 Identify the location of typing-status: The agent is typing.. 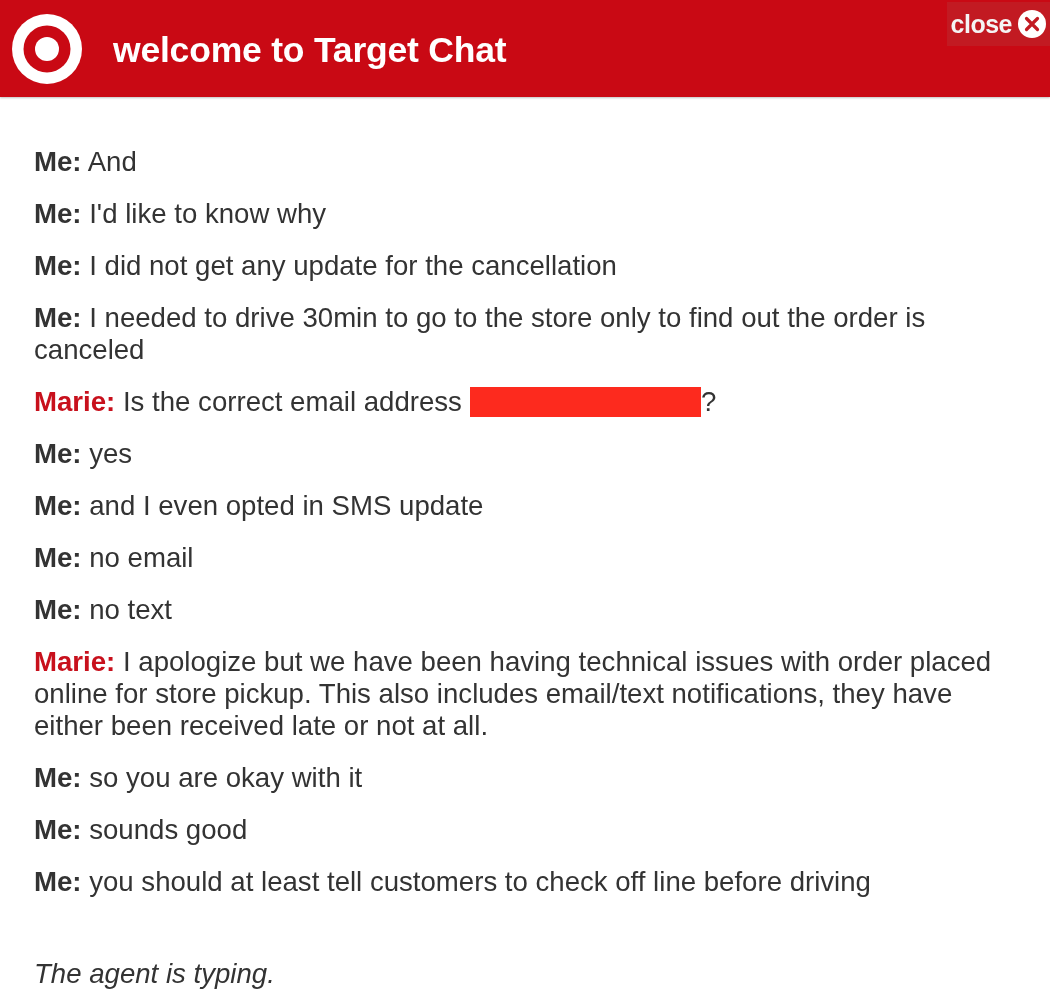
(155, 974).